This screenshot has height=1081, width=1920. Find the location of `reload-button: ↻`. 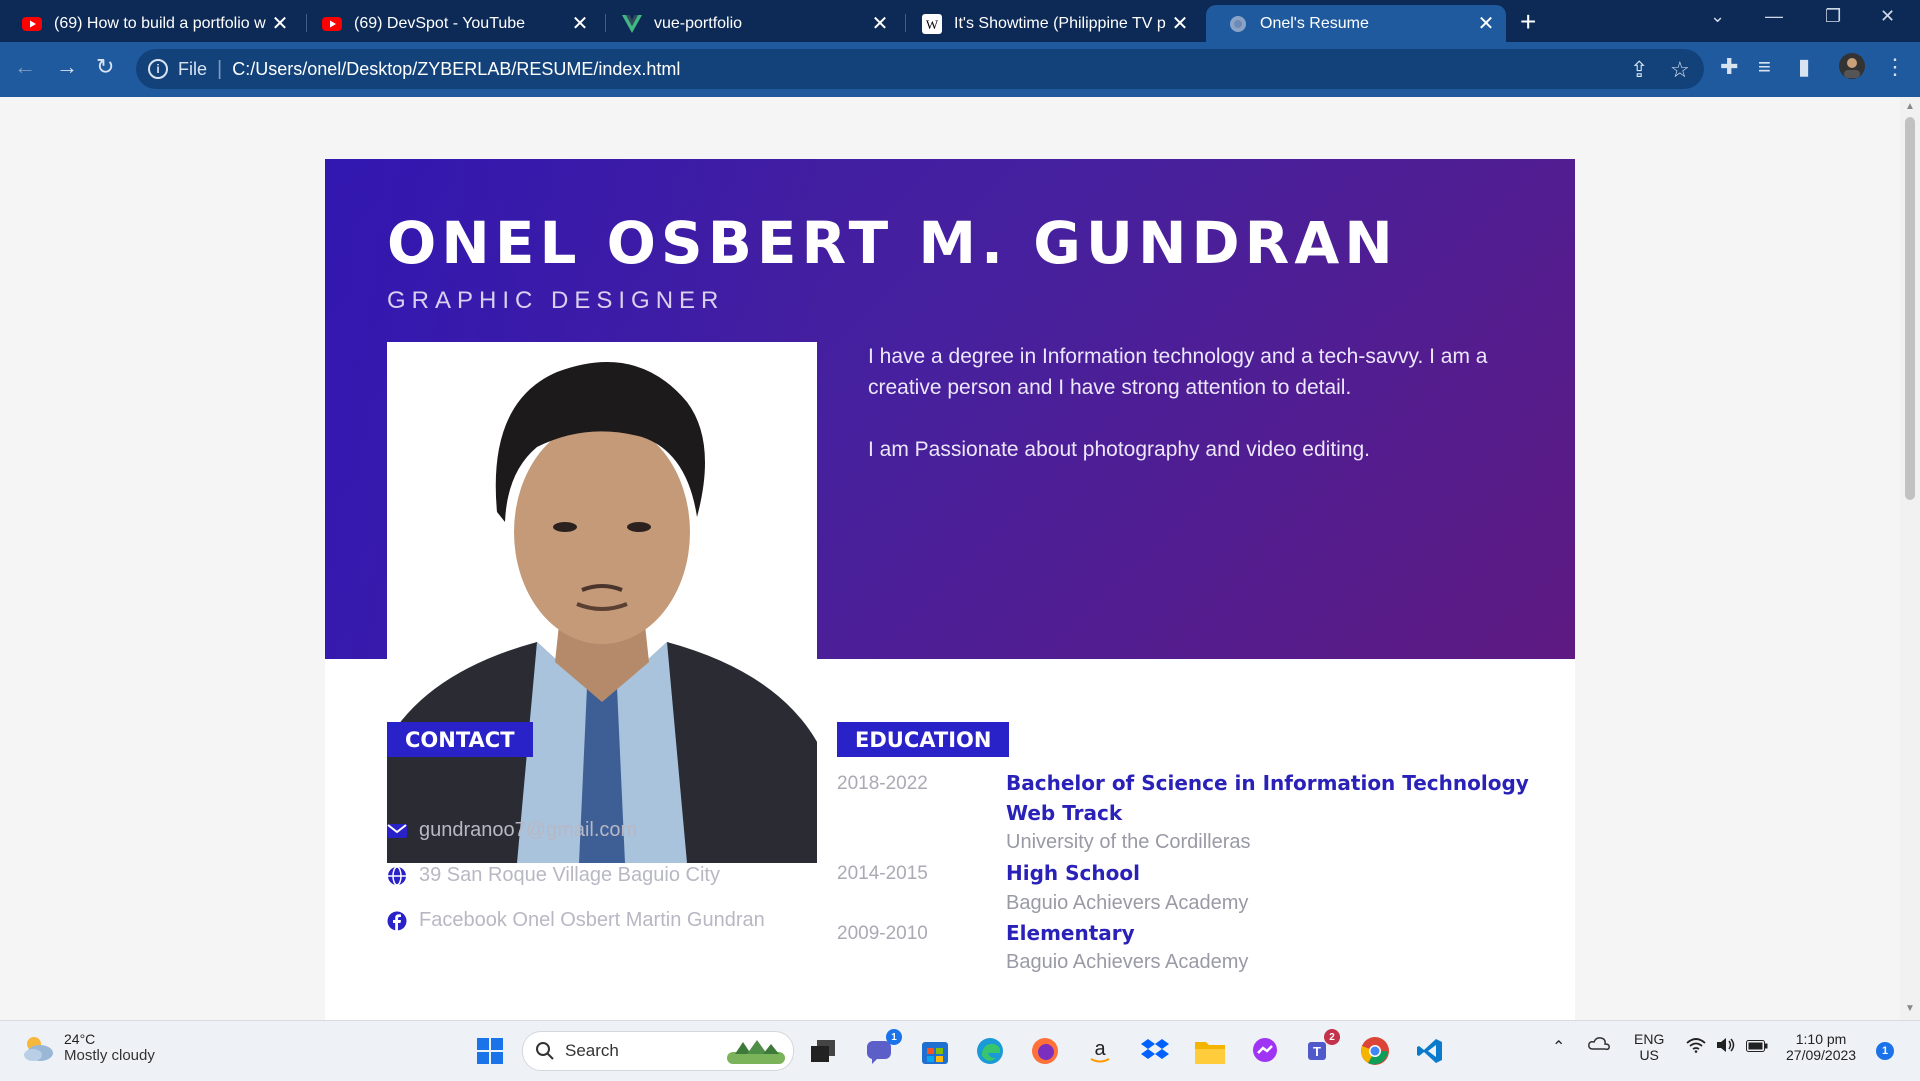

reload-button: ↻ is located at coordinates (105, 67).